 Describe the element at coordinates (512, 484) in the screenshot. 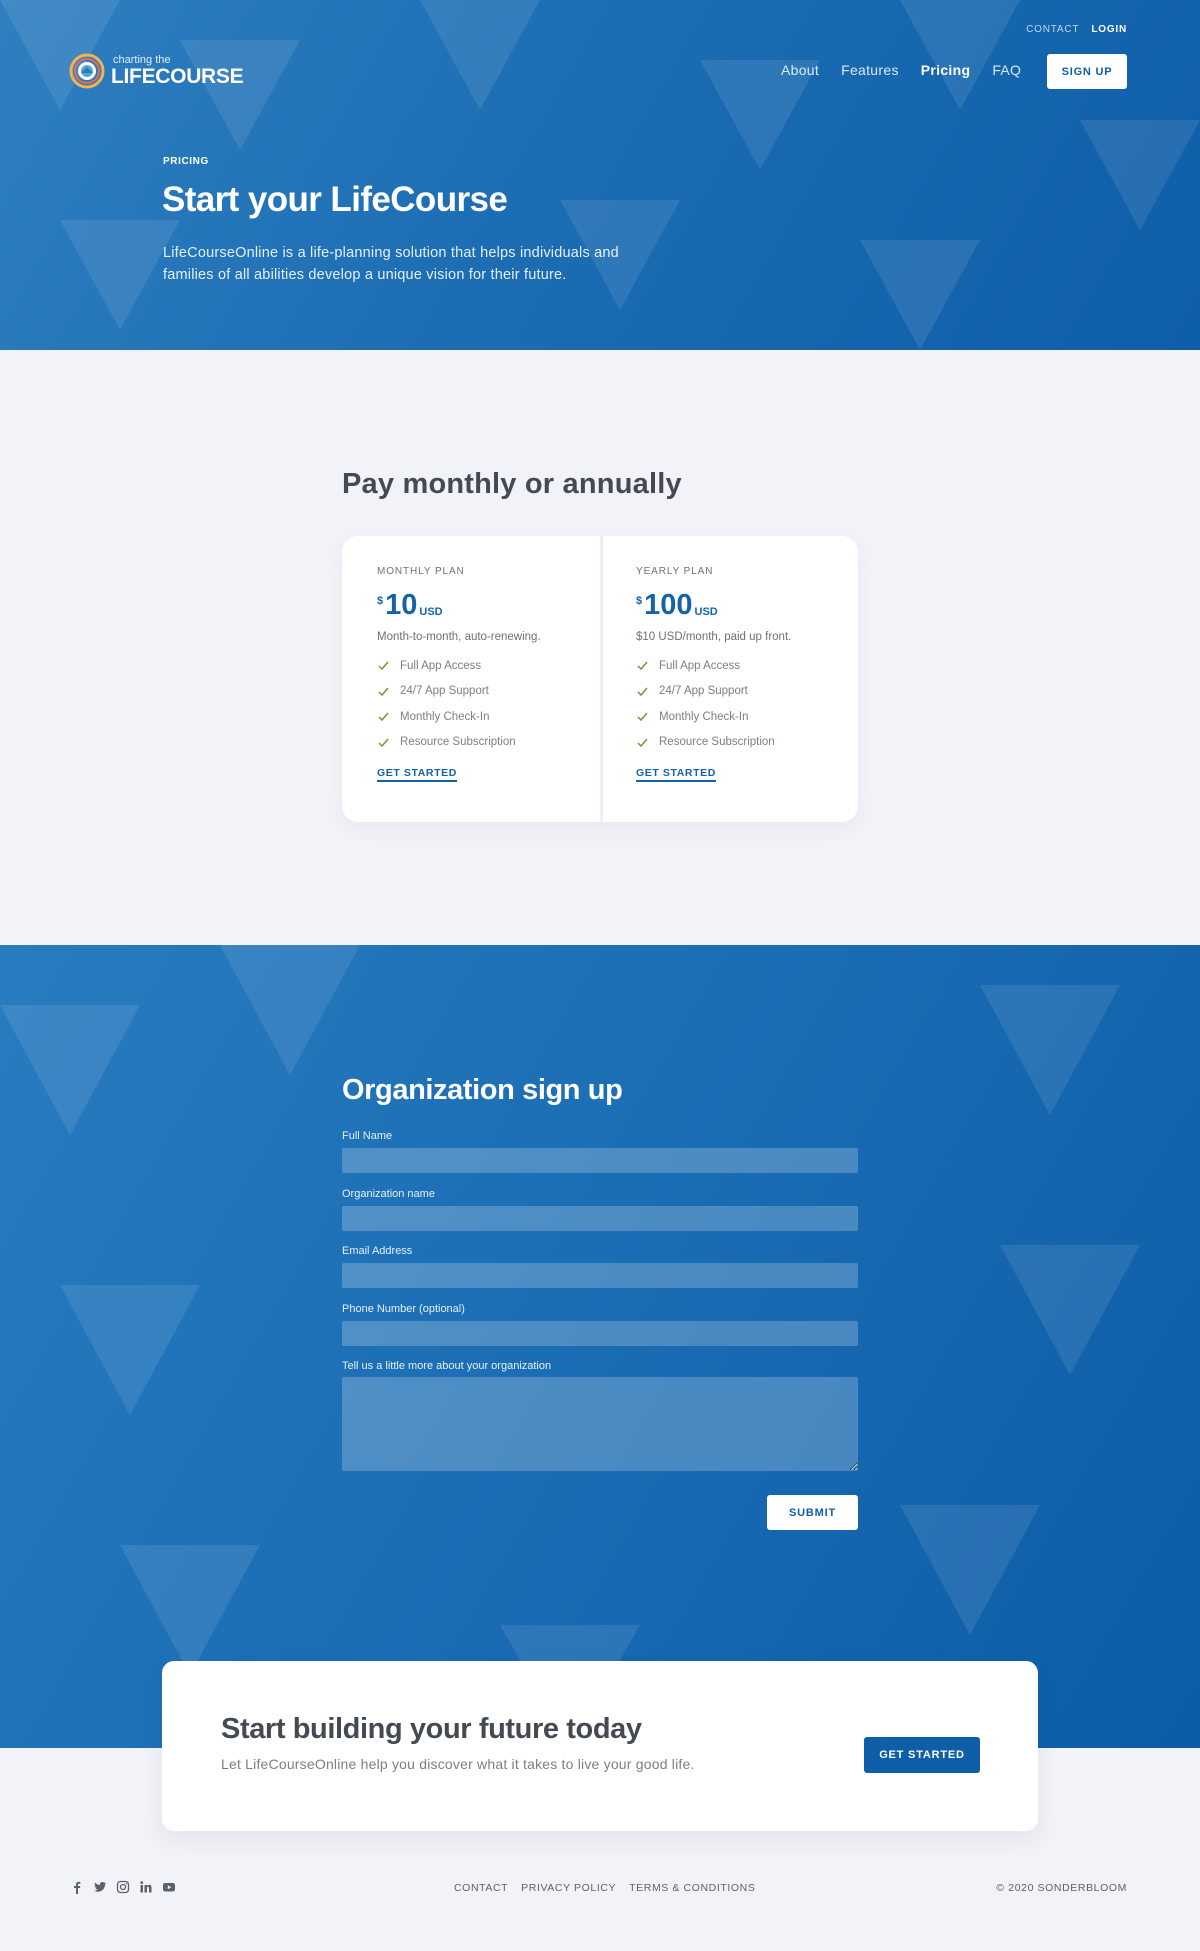

I see `pricing-title: Pay monthly or annually` at that location.